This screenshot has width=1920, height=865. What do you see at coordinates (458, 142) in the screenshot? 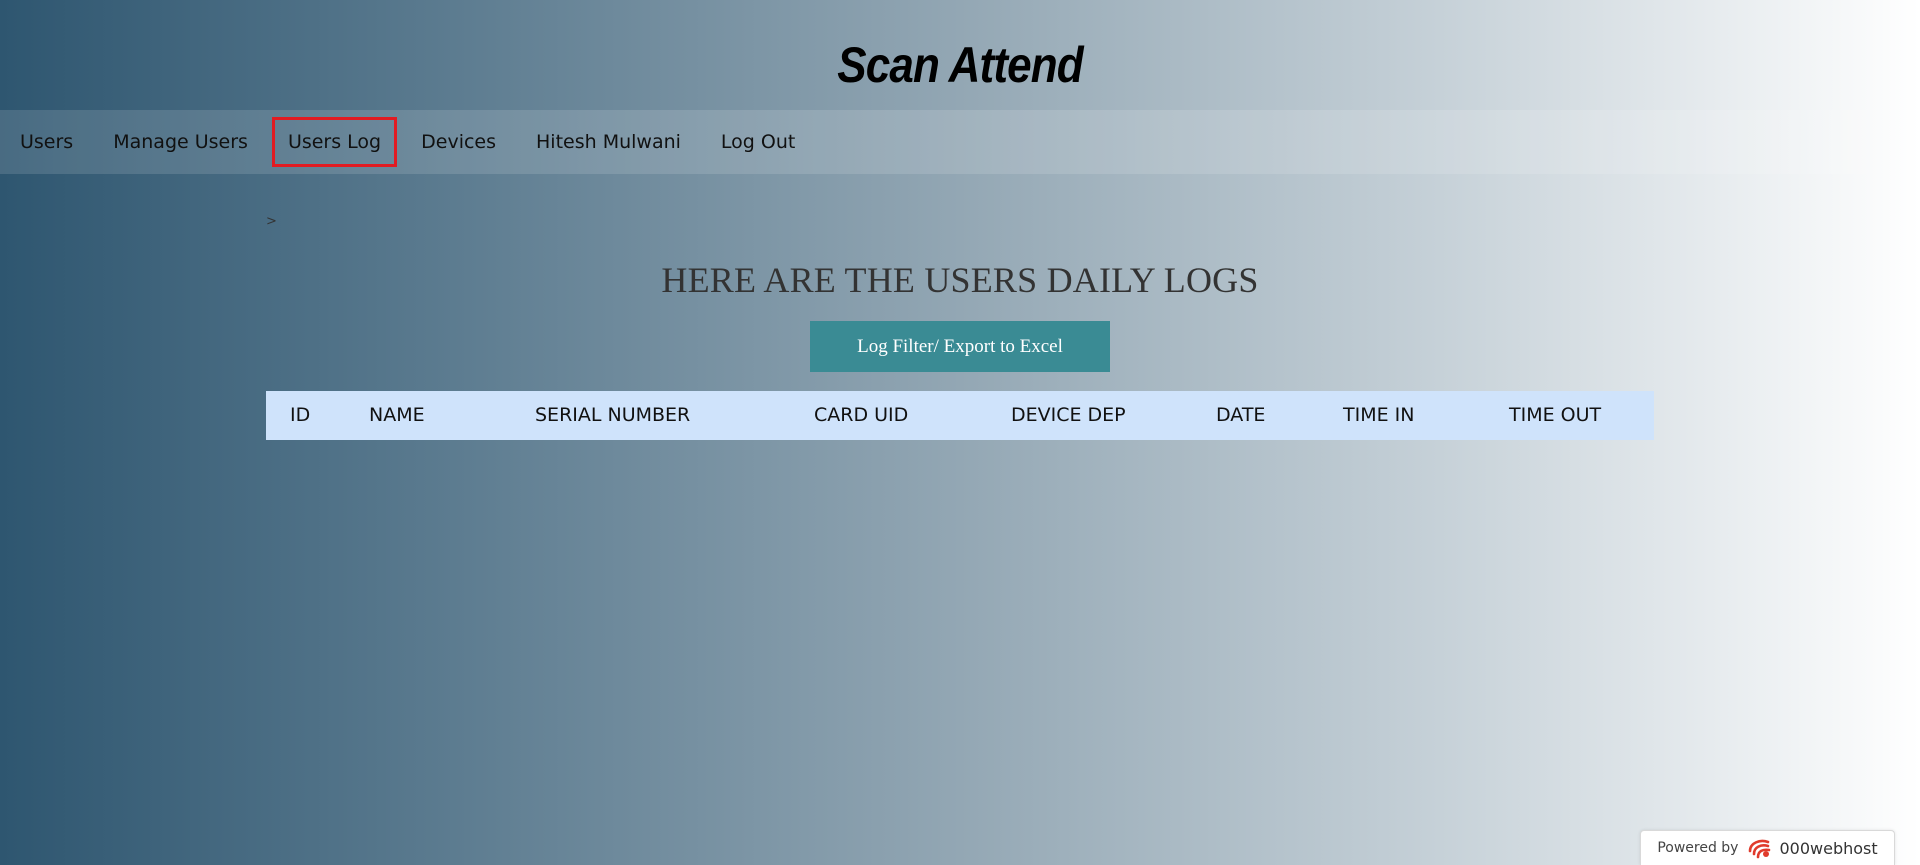
I see `nav-item-devices: Devices` at bounding box center [458, 142].